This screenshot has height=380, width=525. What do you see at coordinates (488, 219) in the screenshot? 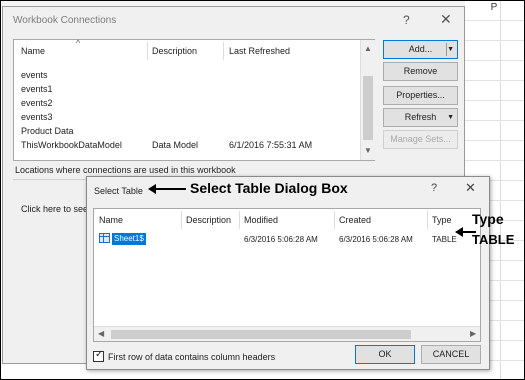
I see `annotation-type-line1: Type` at bounding box center [488, 219].